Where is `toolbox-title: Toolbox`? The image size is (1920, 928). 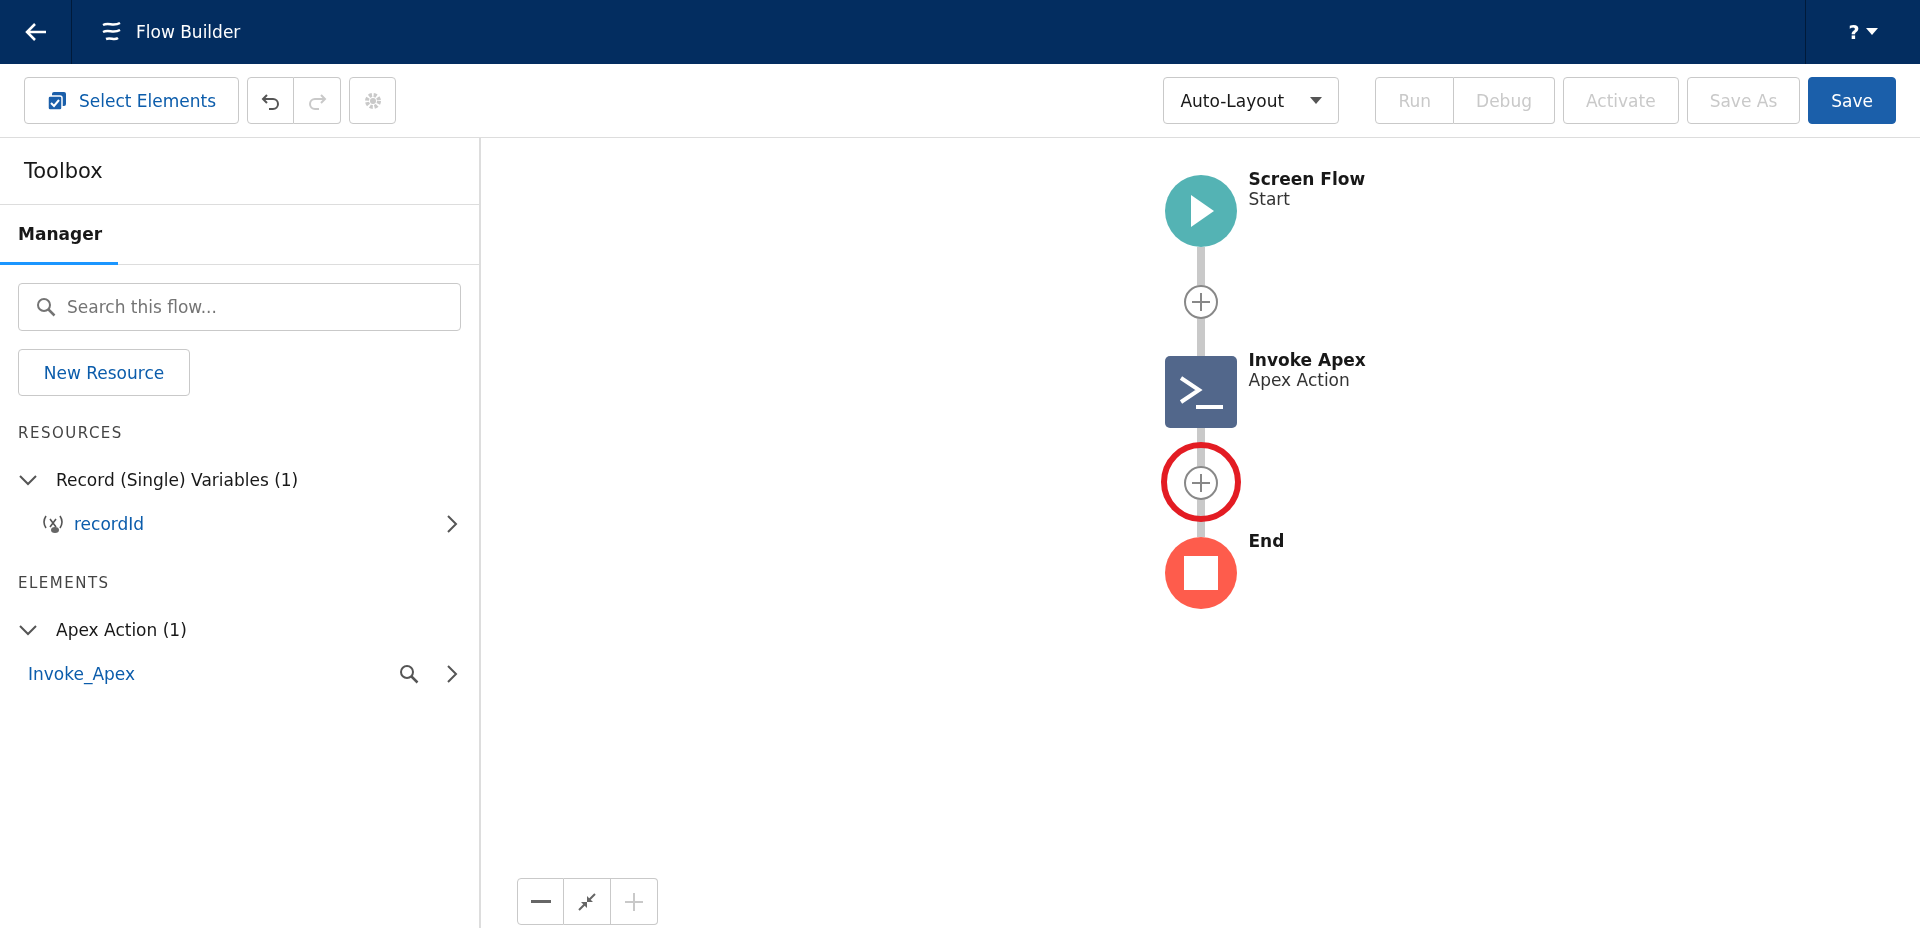 toolbox-title: Toolbox is located at coordinates (63, 171).